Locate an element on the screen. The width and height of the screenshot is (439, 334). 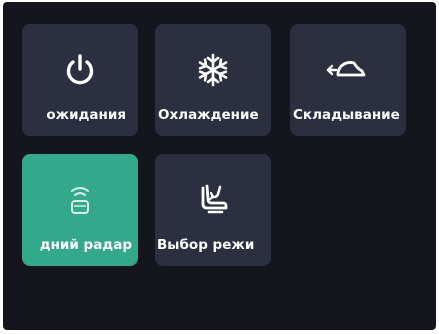
folding-label: Складывание is located at coordinates (346, 115).